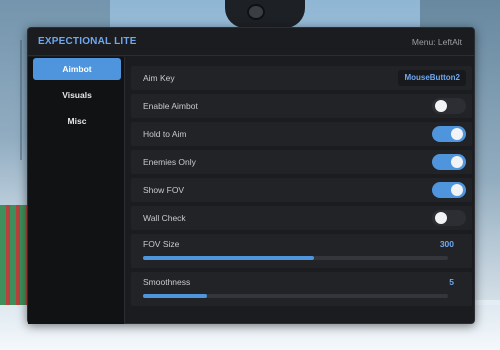 The width and height of the screenshot is (500, 350). What do you see at coordinates (449, 190) in the screenshot?
I see `show-fov-toggle` at bounding box center [449, 190].